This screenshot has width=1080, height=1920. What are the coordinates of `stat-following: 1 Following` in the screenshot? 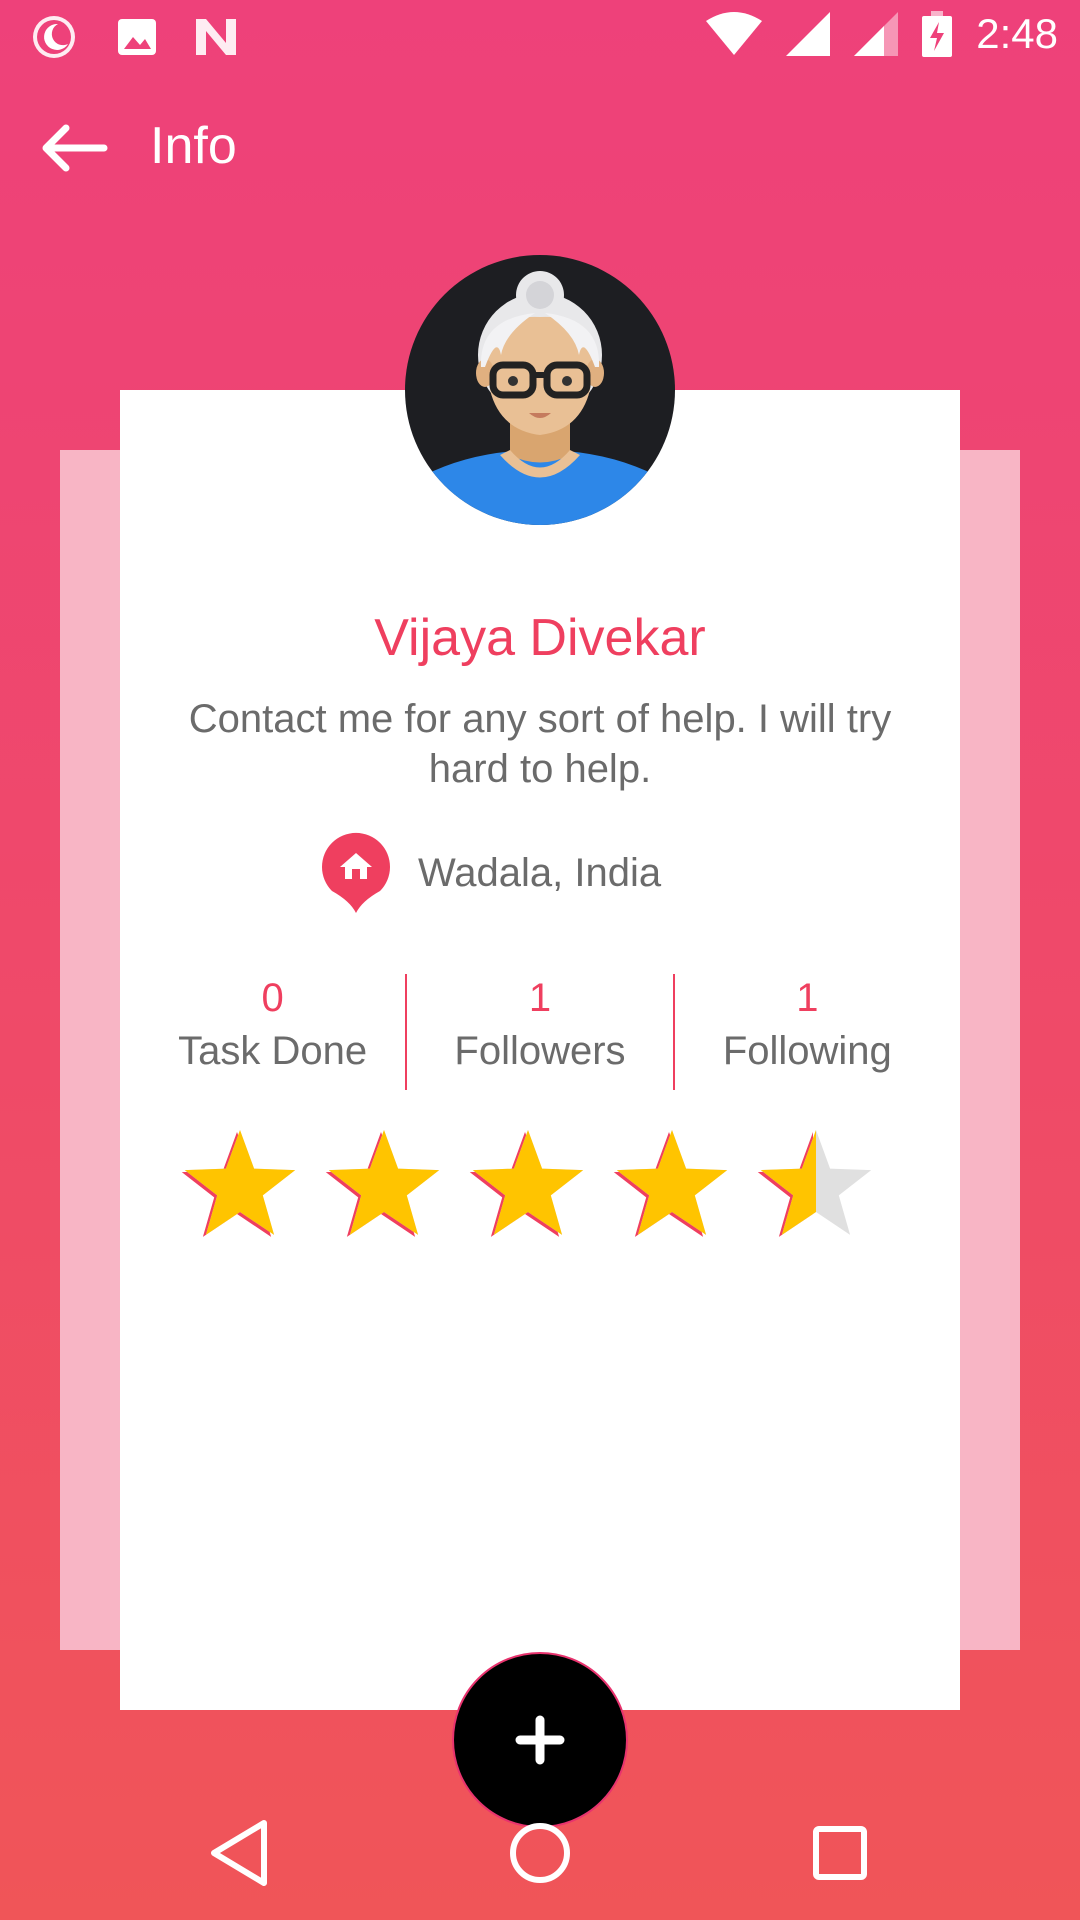 It's located at (807, 1030).